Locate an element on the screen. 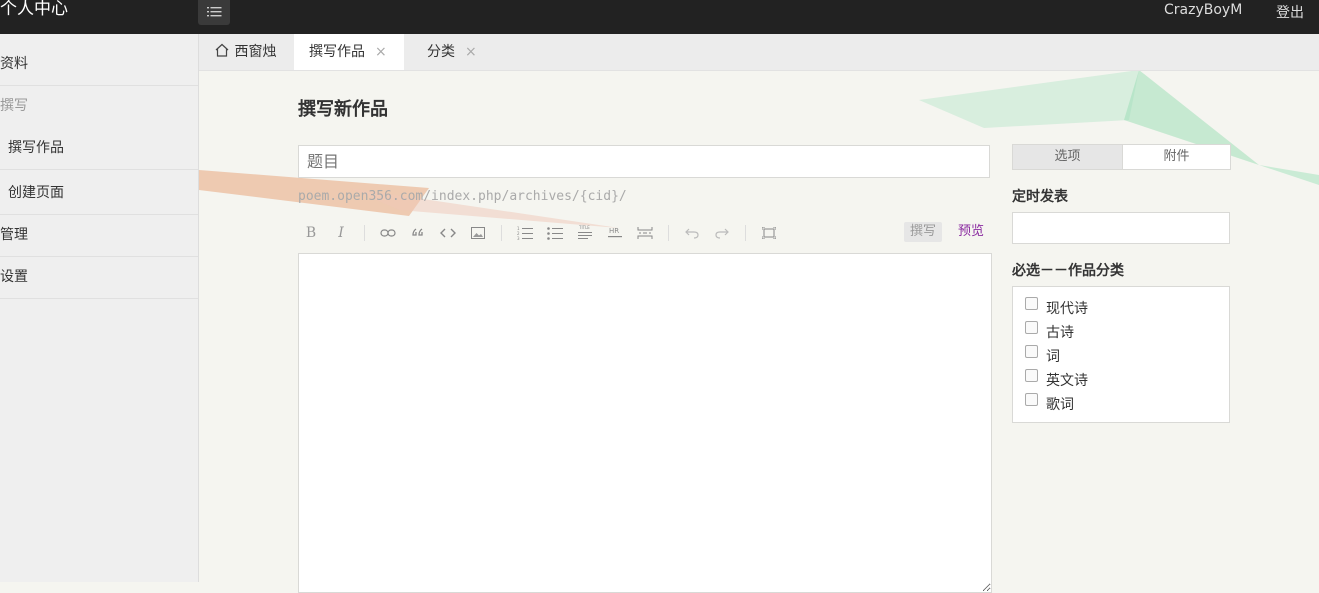 This screenshot has width=1319, height=593. tab-bar: 西窗烛 撰写作品 × 分类 × is located at coordinates (759, 52).